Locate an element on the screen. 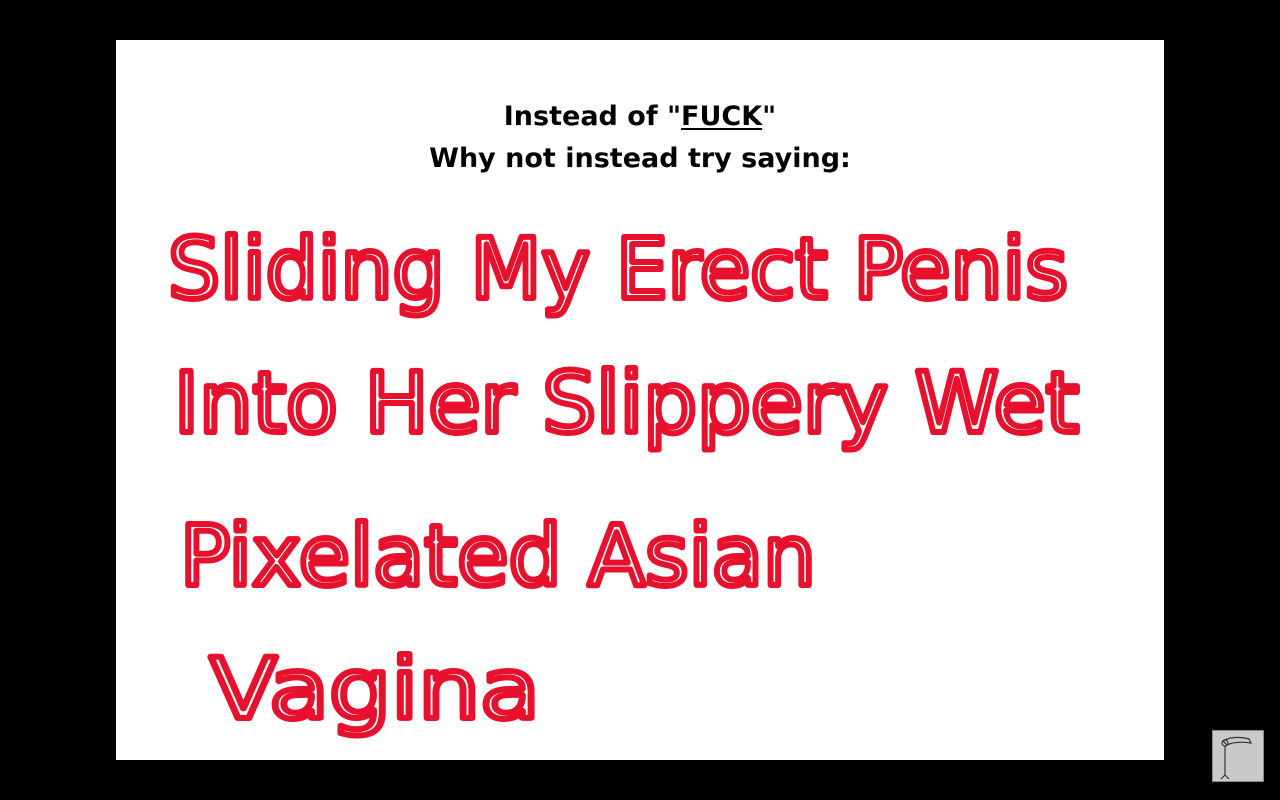  handwritten-line-1: Sliding My Erect Penis is located at coordinates (618, 269).